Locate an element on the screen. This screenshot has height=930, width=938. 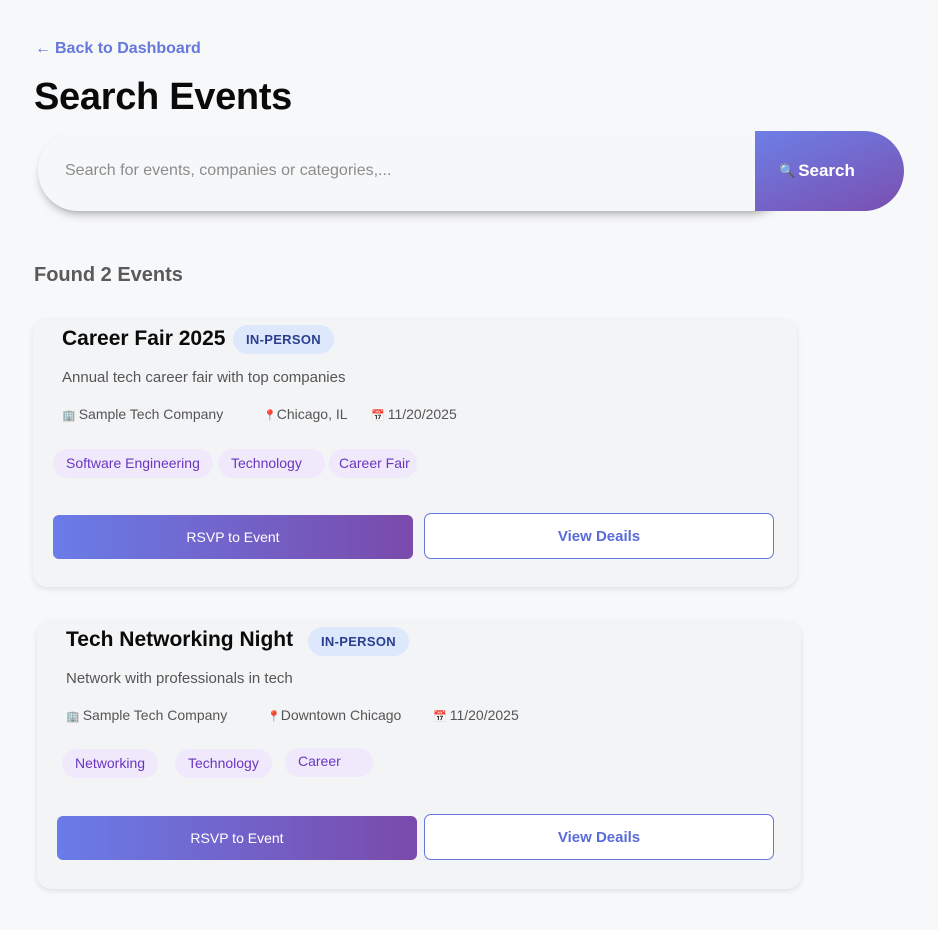
event-tag: Networking is located at coordinates (110, 763).